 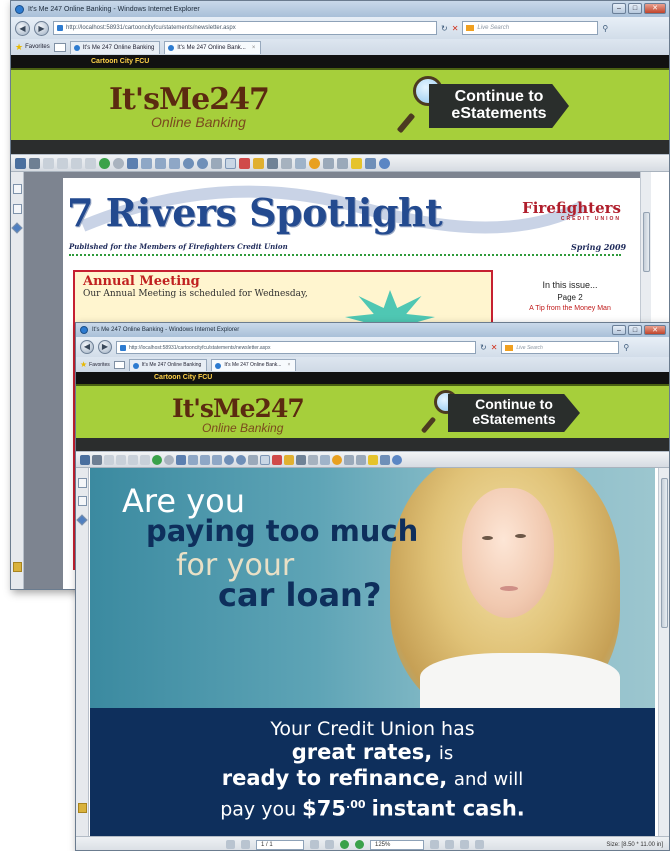 What do you see at coordinates (570, 297) in the screenshot?
I see `page-ref: Page 2` at bounding box center [570, 297].